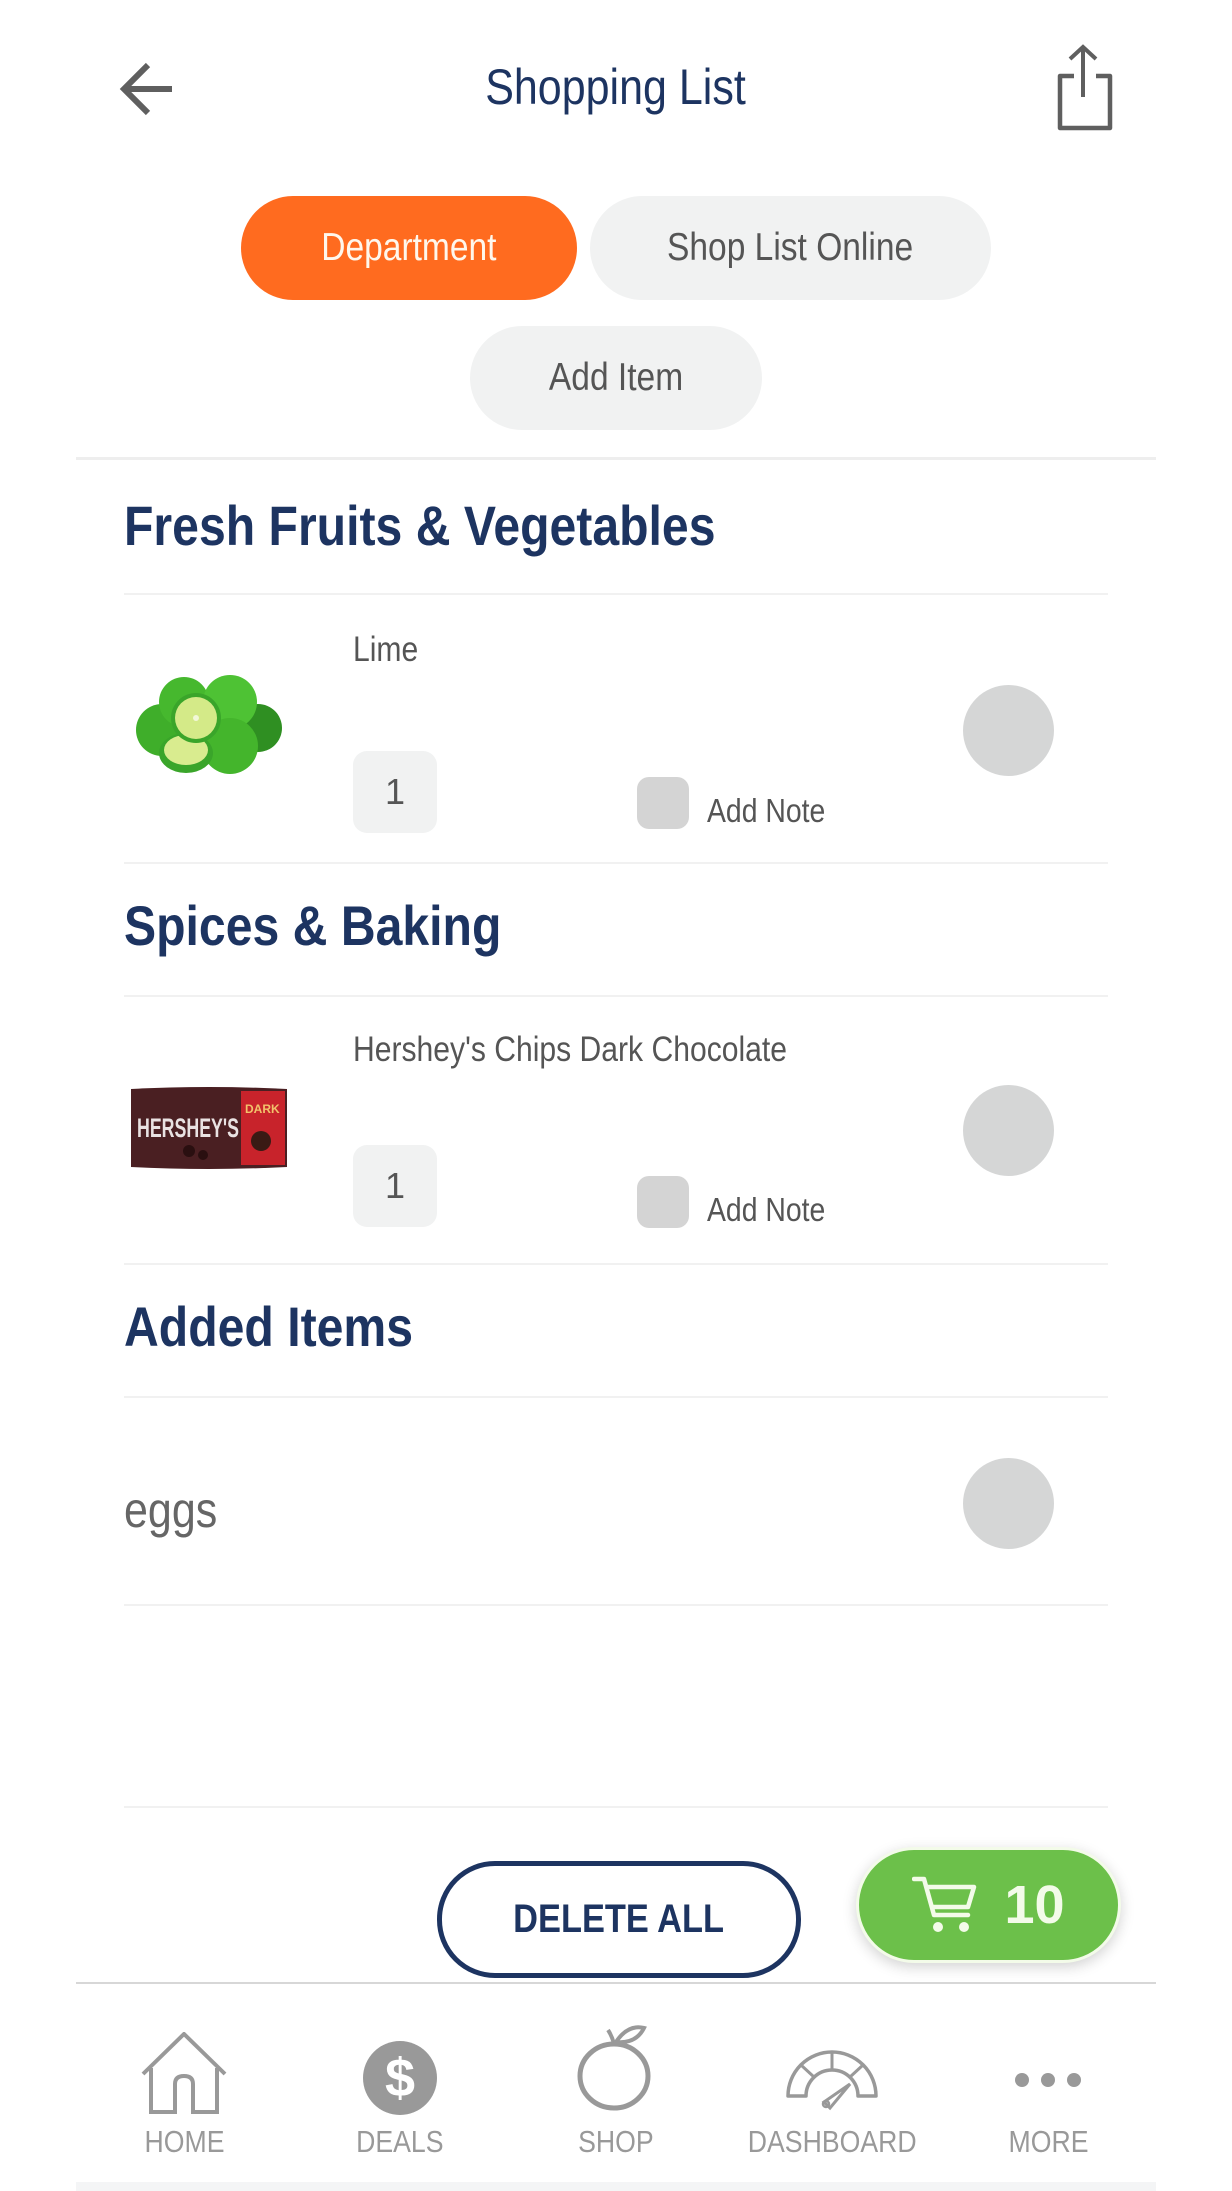  I want to click on page-title-text: Shopping List, so click(616, 87).